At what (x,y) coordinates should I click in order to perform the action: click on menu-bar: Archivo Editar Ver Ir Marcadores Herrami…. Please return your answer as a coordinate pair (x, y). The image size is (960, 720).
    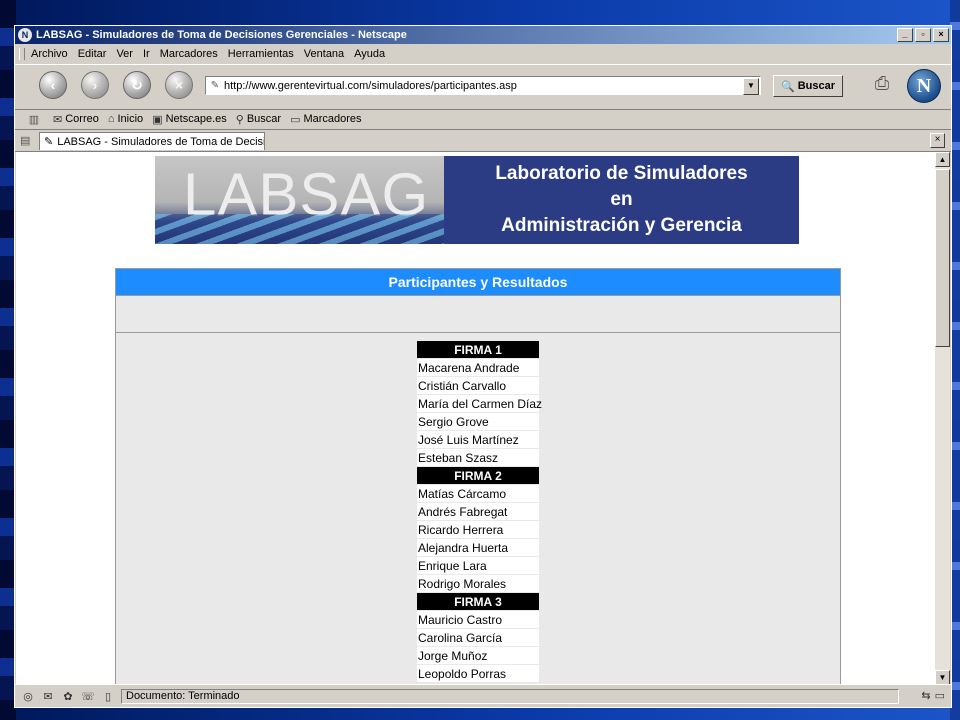
    Looking at the image, I should click on (483, 54).